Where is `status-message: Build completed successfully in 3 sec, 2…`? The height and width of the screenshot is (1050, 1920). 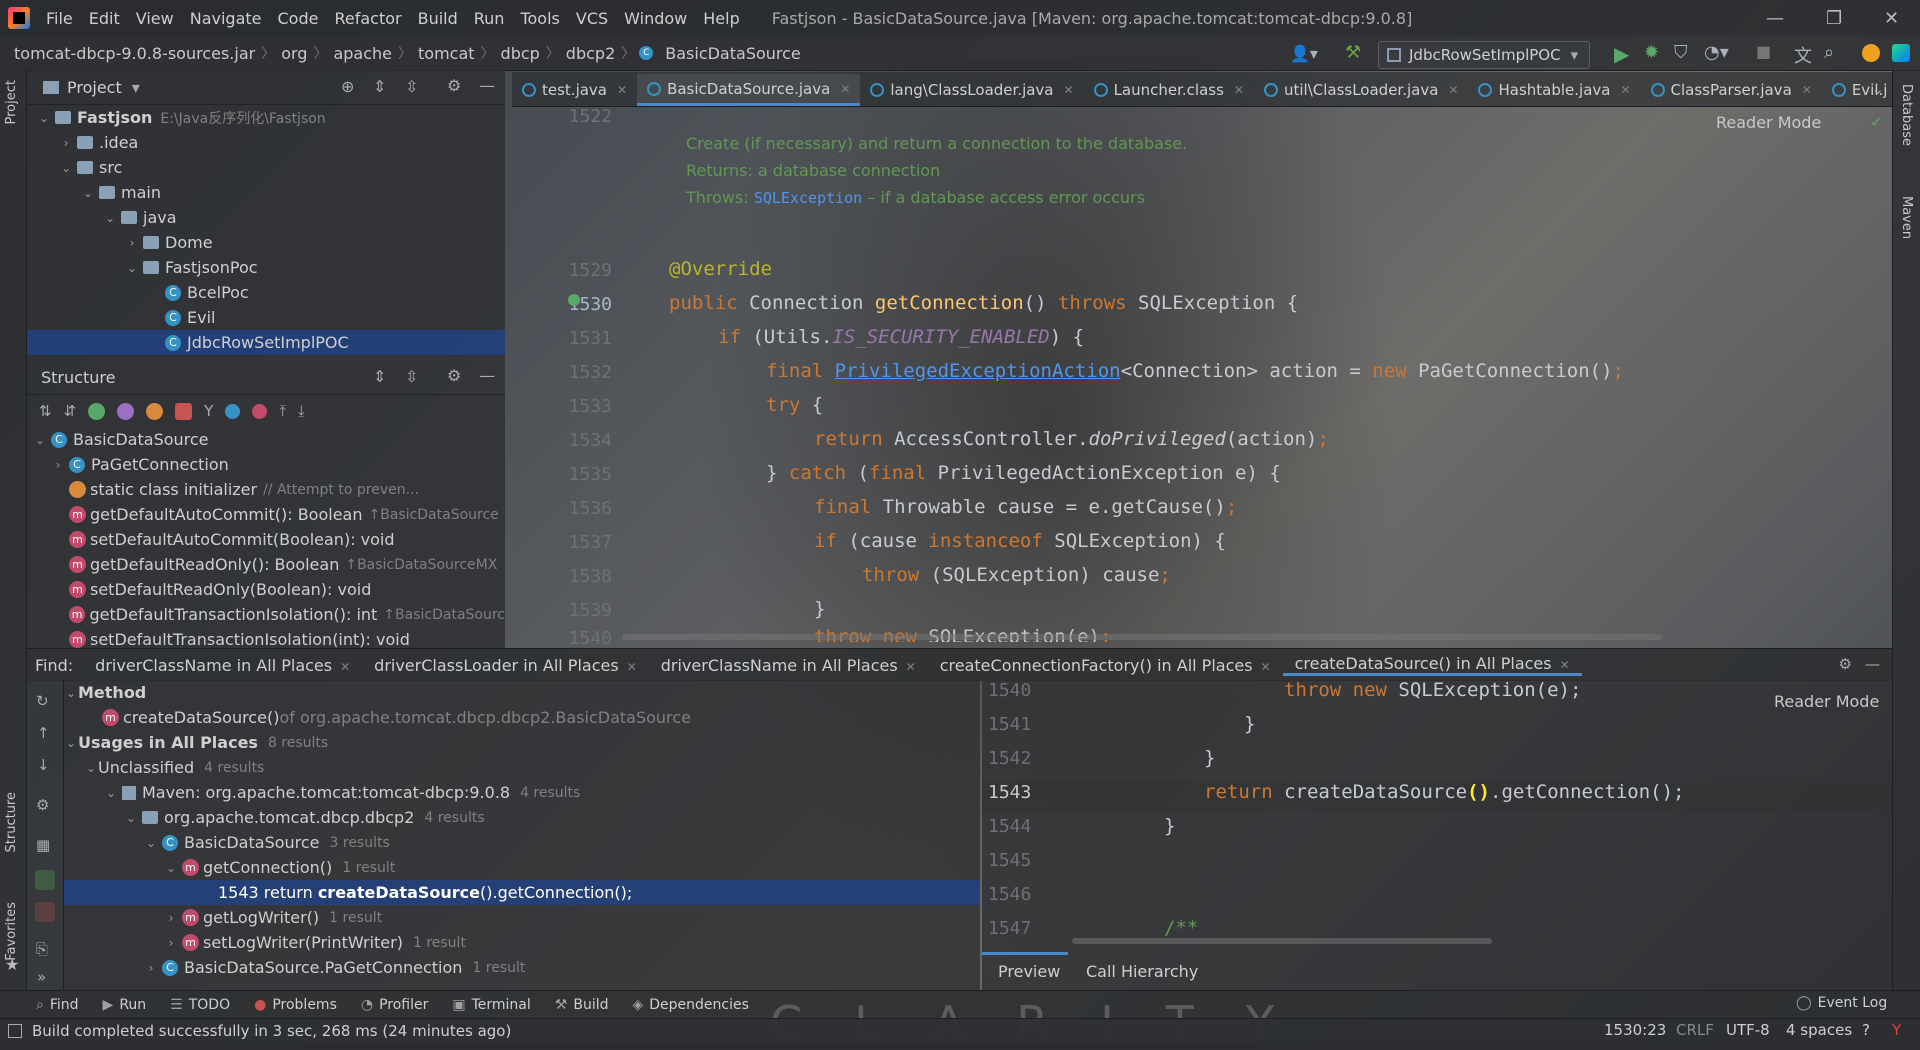 status-message: Build completed successfully in 3 sec, 2… is located at coordinates (271, 1031).